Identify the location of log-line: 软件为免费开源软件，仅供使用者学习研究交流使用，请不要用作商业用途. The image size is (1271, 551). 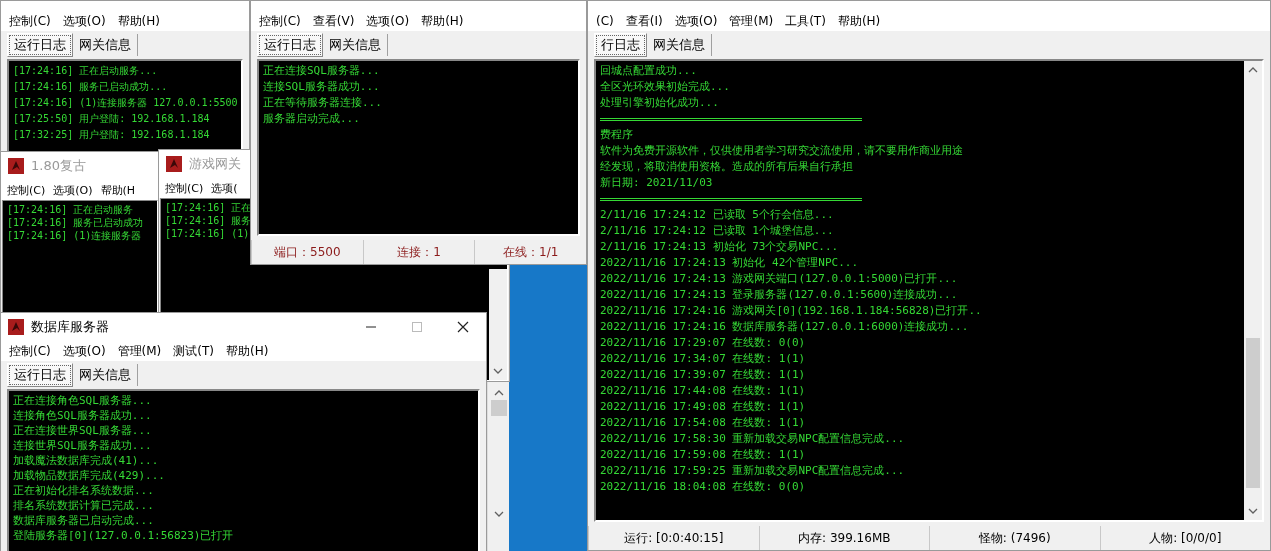
(781, 151).